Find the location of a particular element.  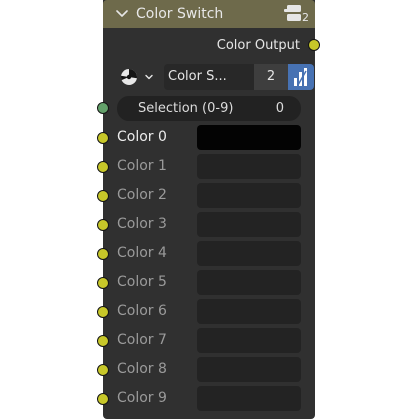

color-input-row: Color 1 is located at coordinates (209, 167).